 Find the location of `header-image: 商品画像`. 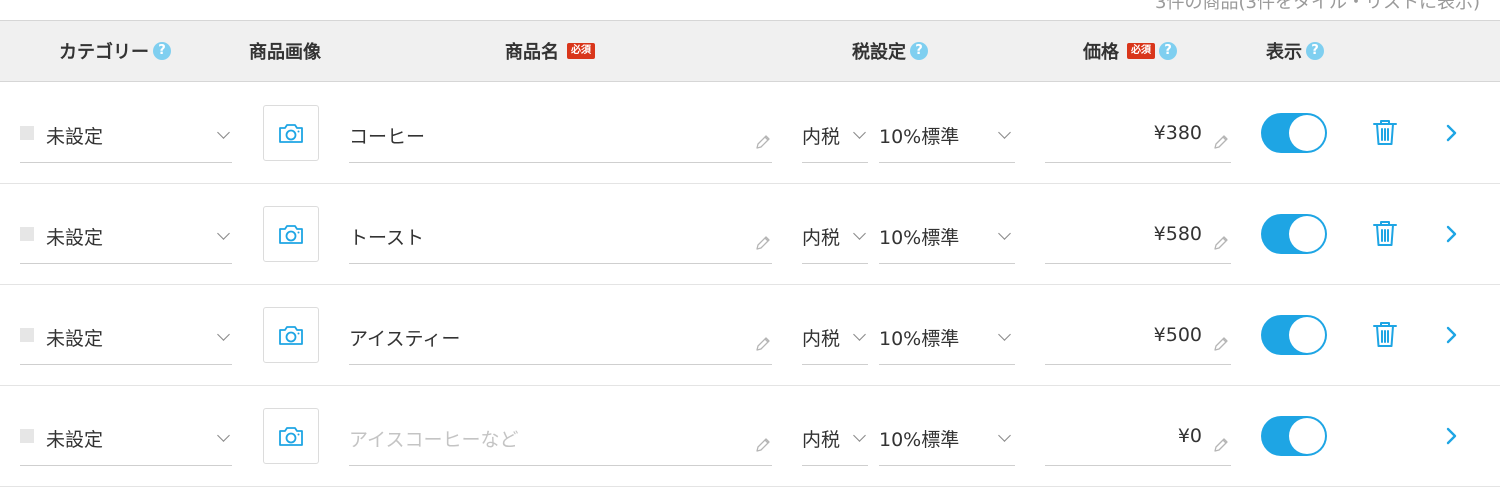

header-image: 商品画像 is located at coordinates (285, 51).